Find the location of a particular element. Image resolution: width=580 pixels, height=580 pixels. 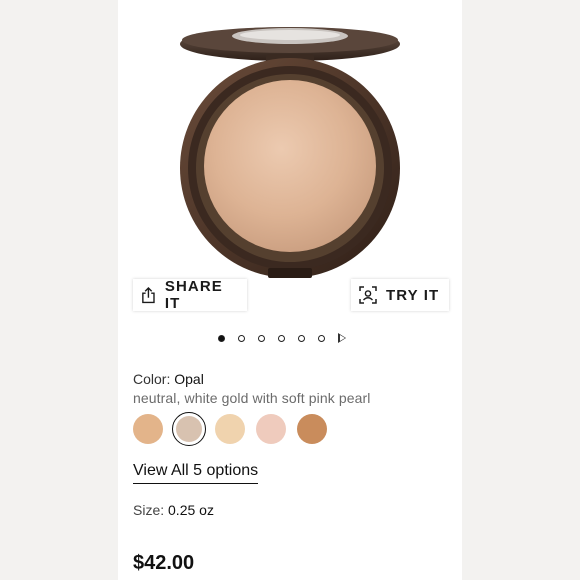

face-scan-icon is located at coordinates (368, 295).